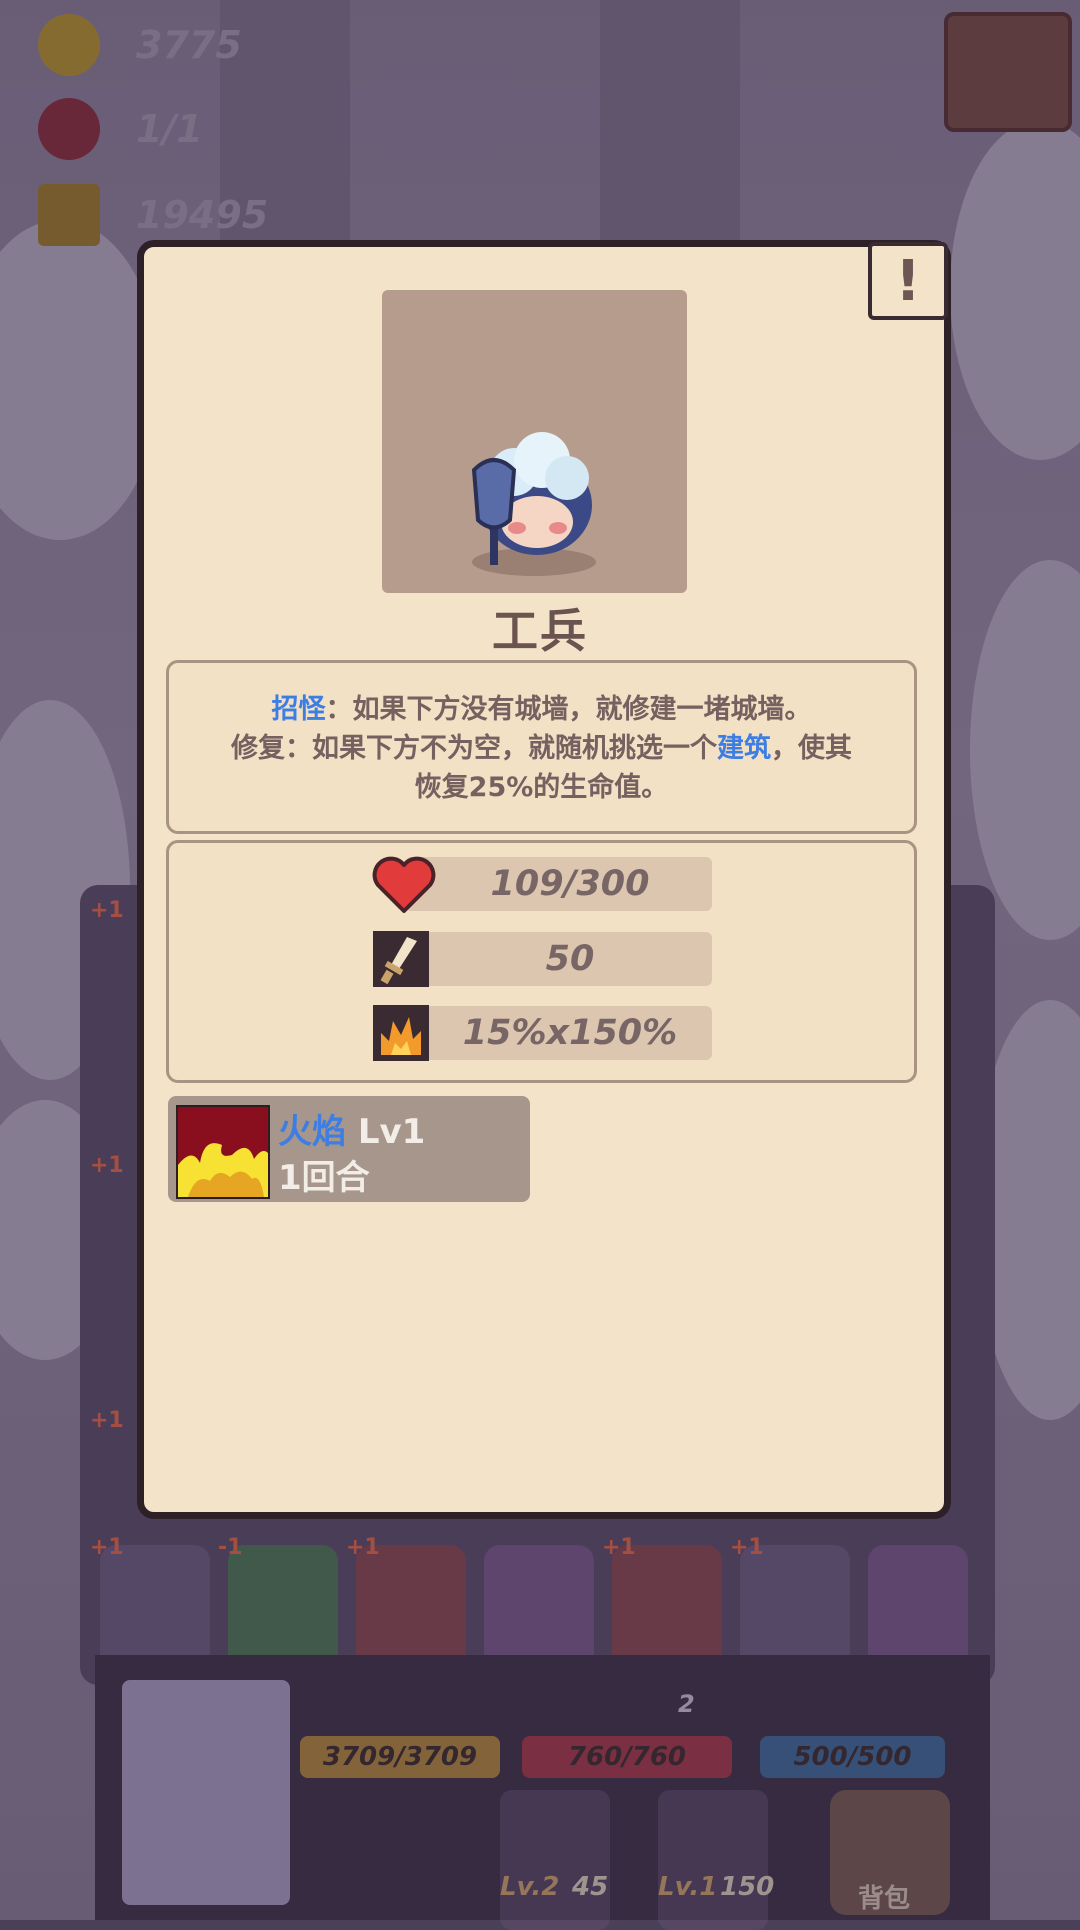 This screenshot has width=1080, height=1930. I want to click on ability-text-repair-suffix: ，使其, so click(811, 748).